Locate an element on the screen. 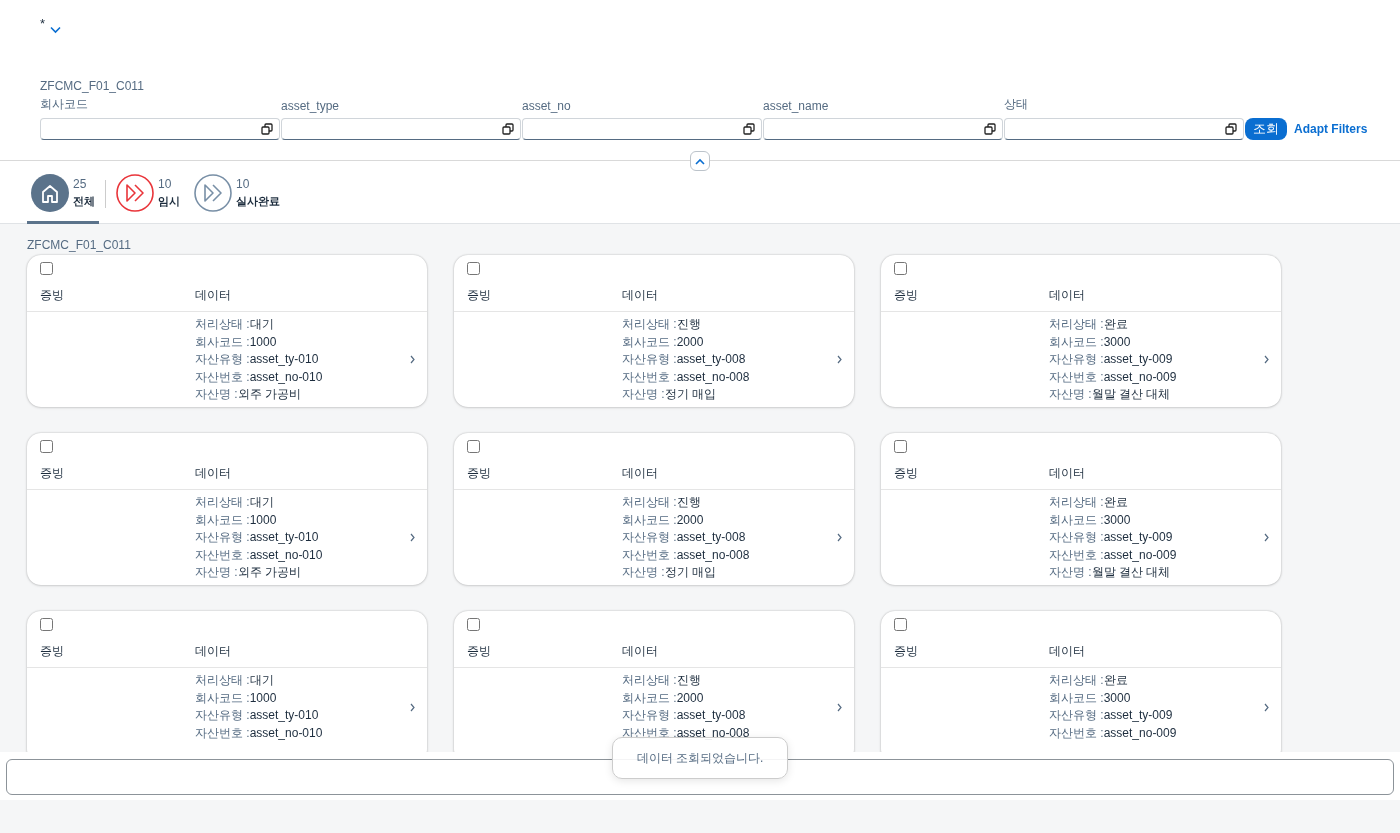 Image resolution: width=1400 pixels, height=833 pixels. variant-title: * is located at coordinates (43, 23).